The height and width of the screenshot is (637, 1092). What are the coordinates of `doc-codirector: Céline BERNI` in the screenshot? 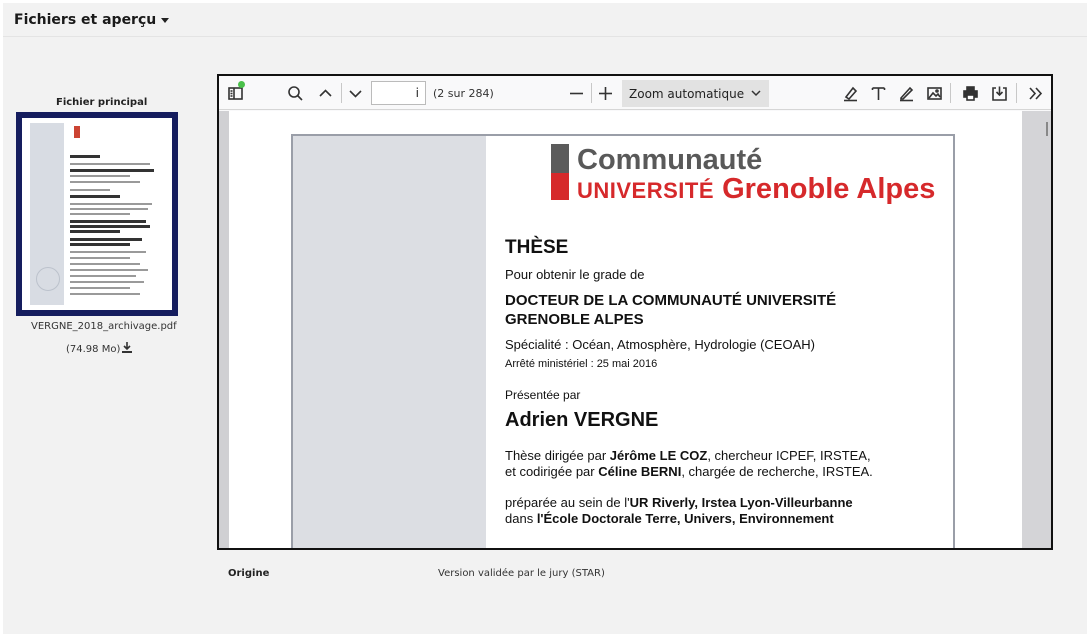 It's located at (640, 471).